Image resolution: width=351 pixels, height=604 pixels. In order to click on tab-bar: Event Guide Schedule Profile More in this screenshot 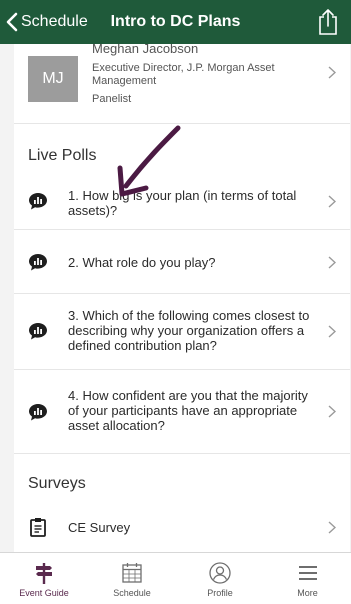, I will do `click(175, 578)`.